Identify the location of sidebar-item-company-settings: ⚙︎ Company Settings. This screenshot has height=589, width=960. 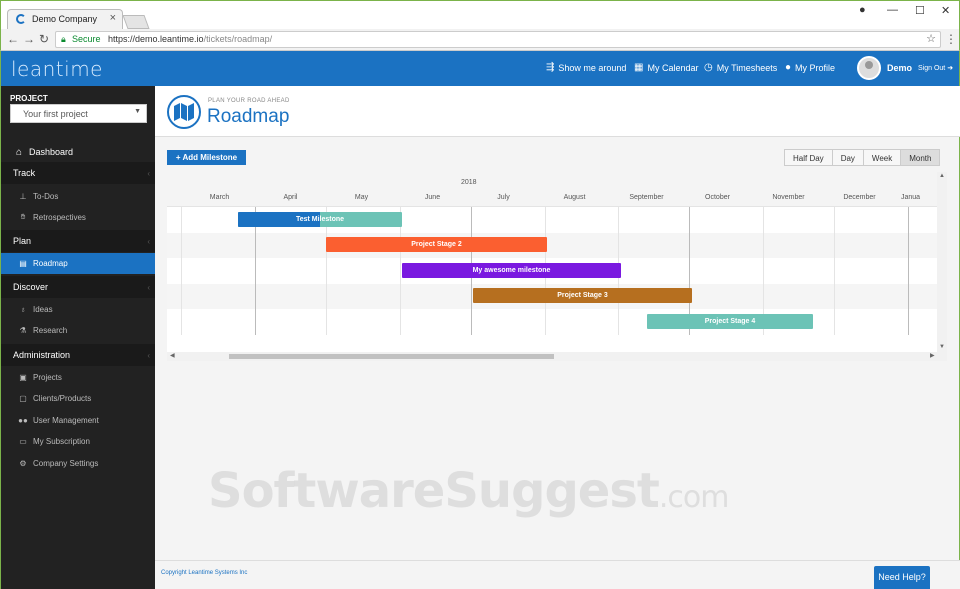
(78, 463).